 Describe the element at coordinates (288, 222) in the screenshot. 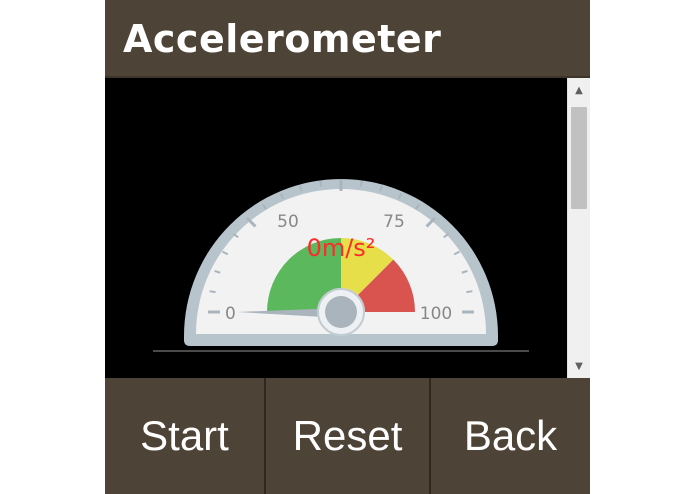

I see `gauge-label-50: 50` at that location.